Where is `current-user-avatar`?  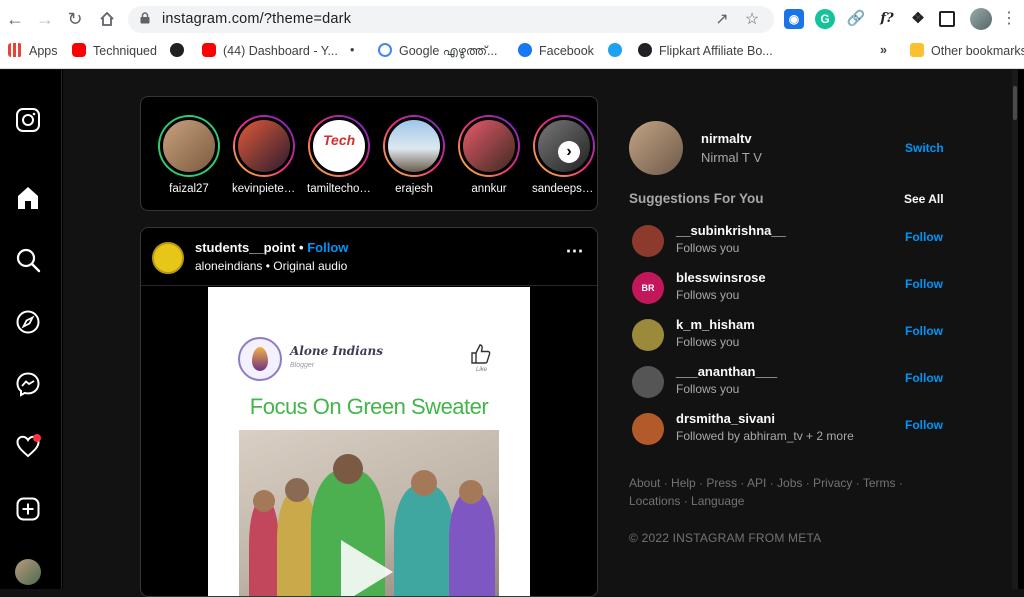 current-user-avatar is located at coordinates (656, 148).